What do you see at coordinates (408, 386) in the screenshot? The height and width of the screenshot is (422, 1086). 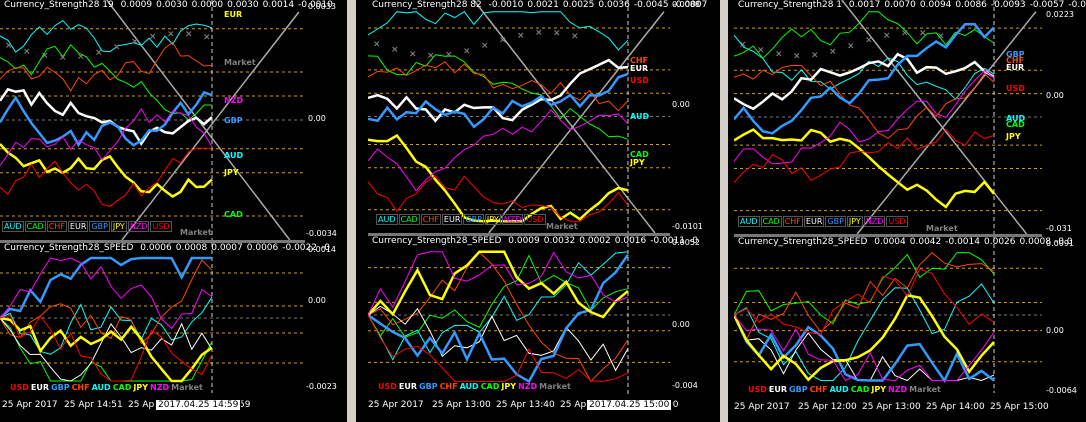 I see `speed-legend-eur: EUR` at bounding box center [408, 386].